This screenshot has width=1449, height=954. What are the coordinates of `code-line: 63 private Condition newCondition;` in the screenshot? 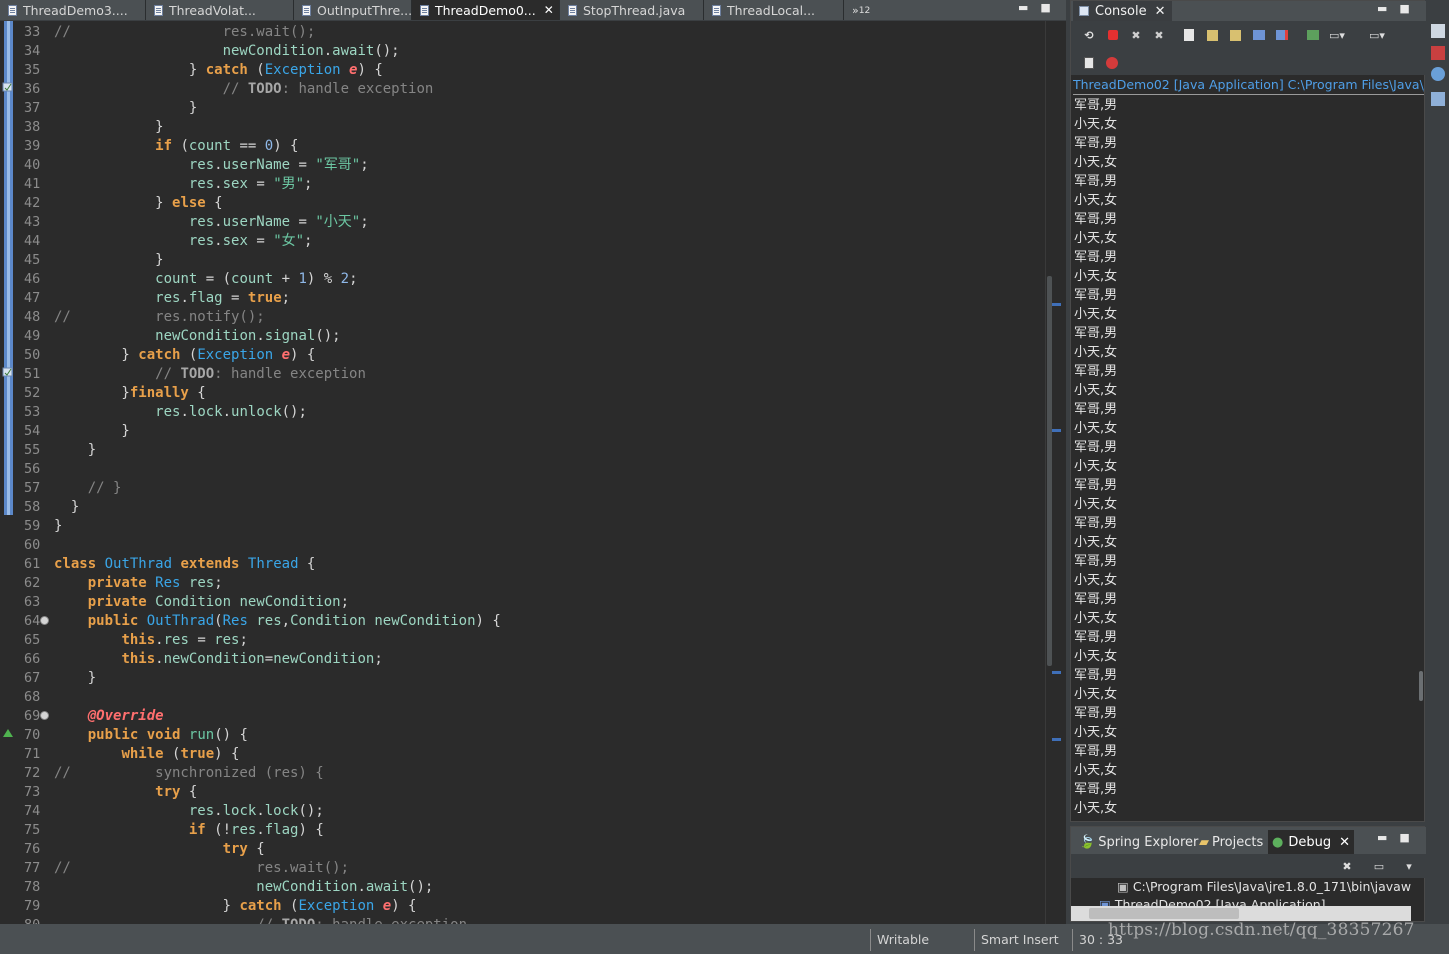 It's located at (522, 602).